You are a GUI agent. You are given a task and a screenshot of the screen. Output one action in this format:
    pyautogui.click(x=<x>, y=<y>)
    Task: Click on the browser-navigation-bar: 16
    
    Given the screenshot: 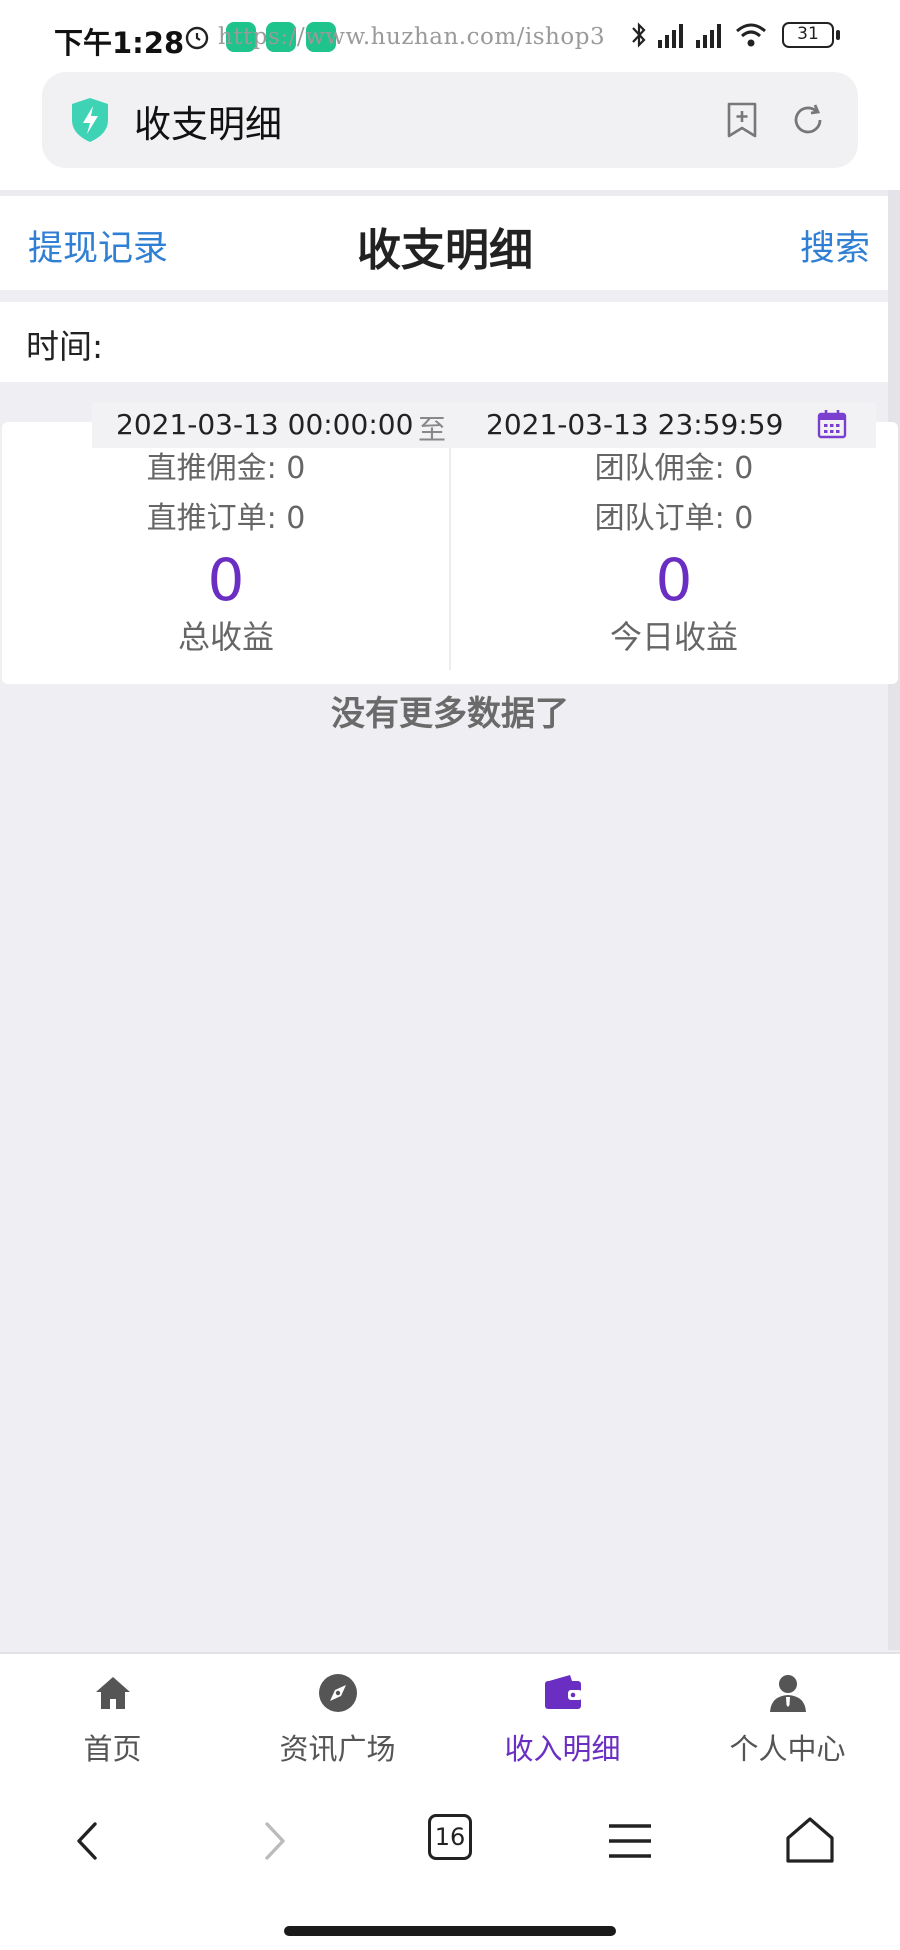 What is the action you would take?
    pyautogui.click(x=450, y=1863)
    